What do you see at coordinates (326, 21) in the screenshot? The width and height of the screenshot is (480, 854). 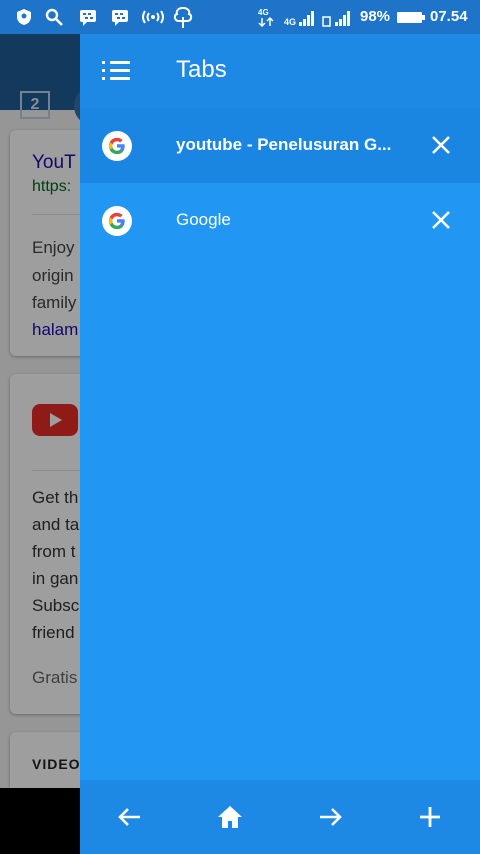 I see `sim-icon` at bounding box center [326, 21].